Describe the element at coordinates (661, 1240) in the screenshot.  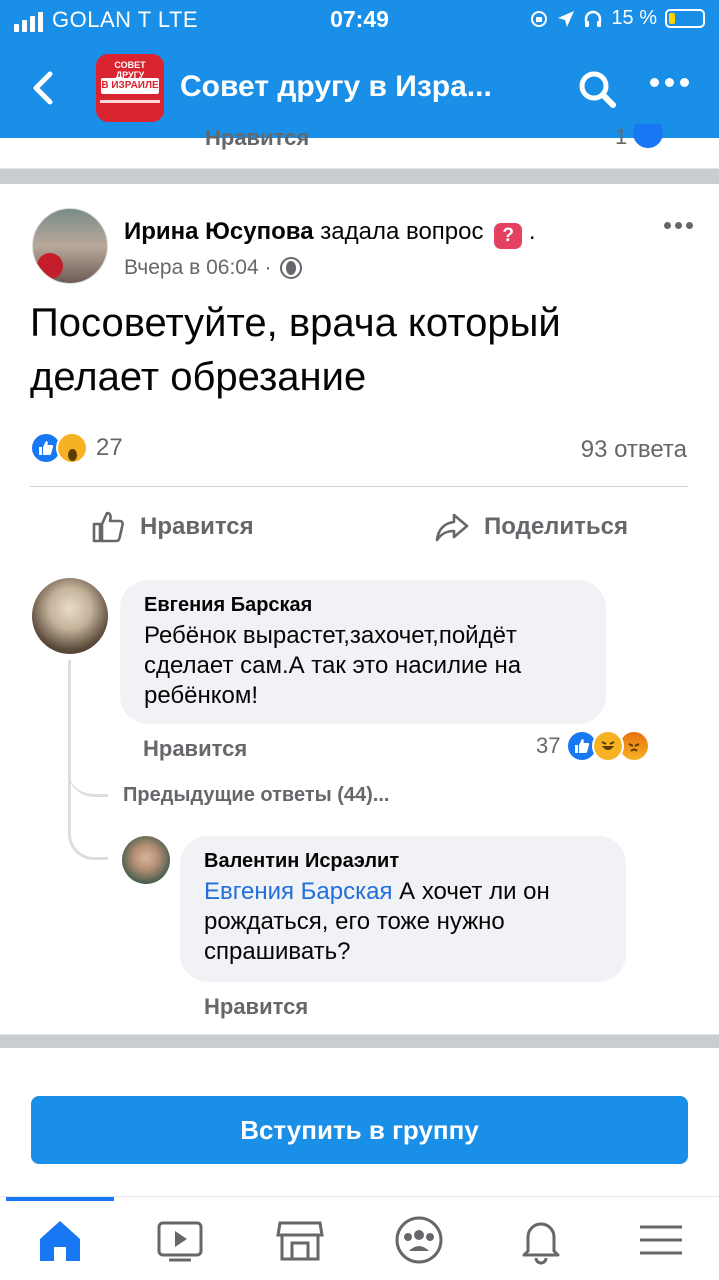
I see `menu-icon` at that location.